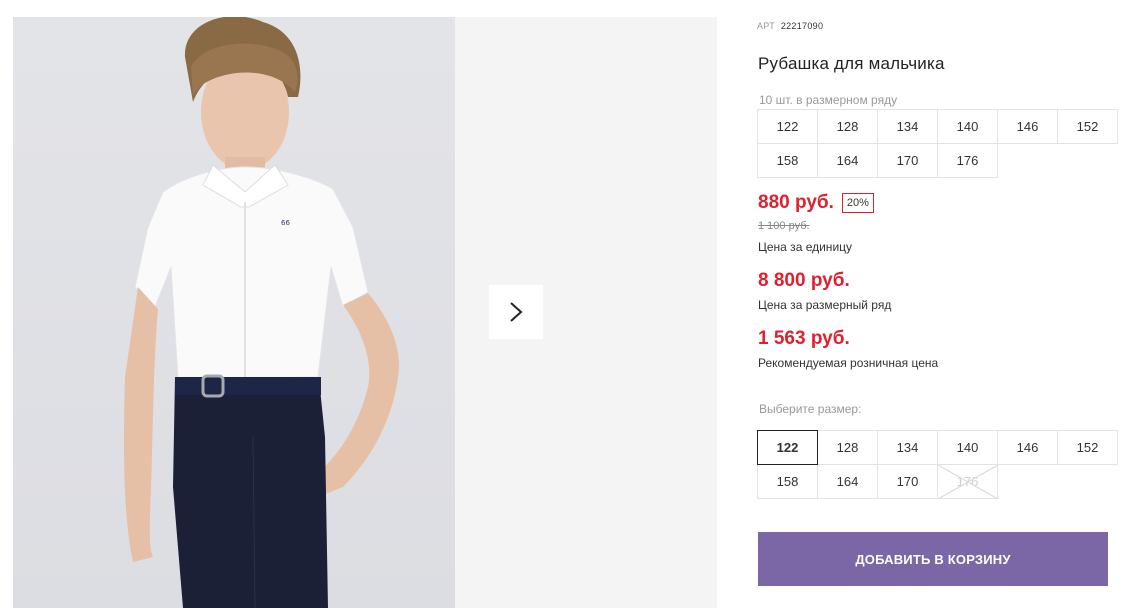  I want to click on retail-price-caption: Рекомендуемая розничная цена, so click(848, 363).